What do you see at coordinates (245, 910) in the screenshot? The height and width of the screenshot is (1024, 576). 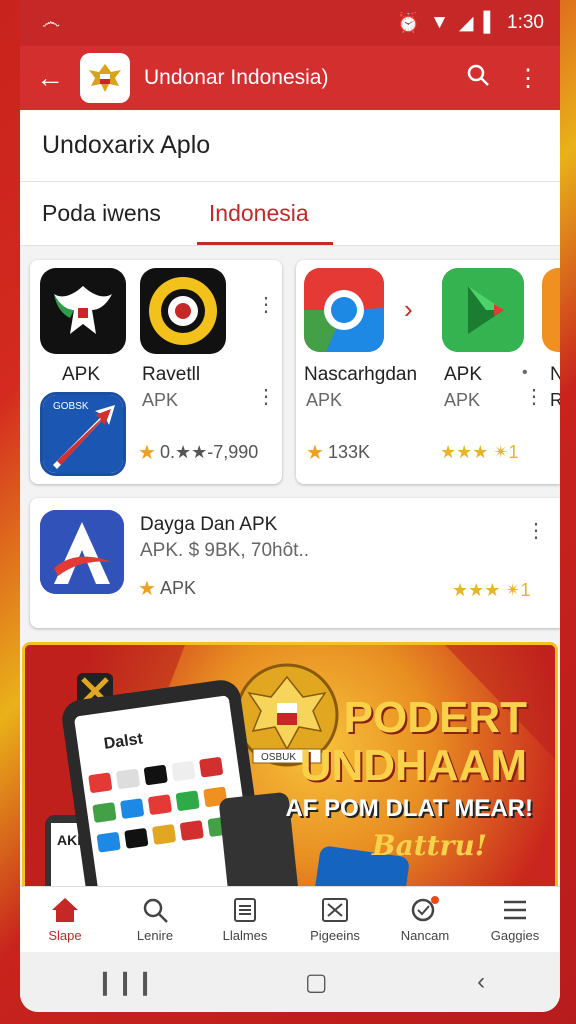 I see `list-icon` at bounding box center [245, 910].